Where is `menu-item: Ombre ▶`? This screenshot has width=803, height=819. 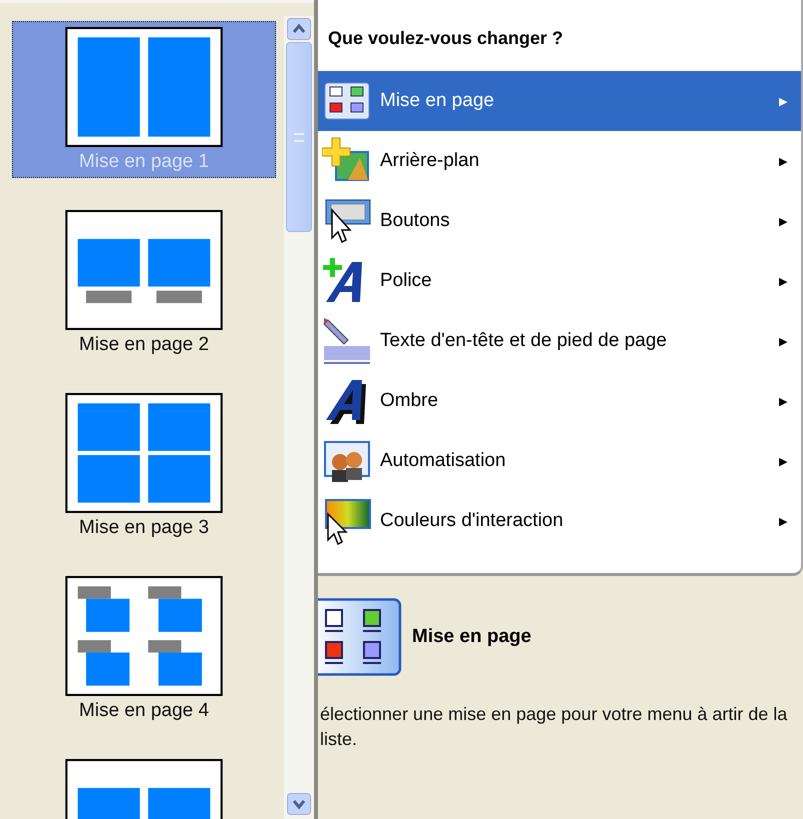 menu-item: Ombre ▶ is located at coordinates (559, 401).